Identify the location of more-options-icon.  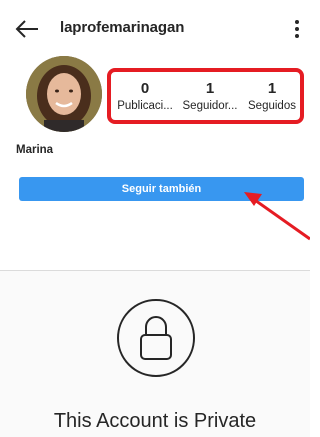
(297, 29).